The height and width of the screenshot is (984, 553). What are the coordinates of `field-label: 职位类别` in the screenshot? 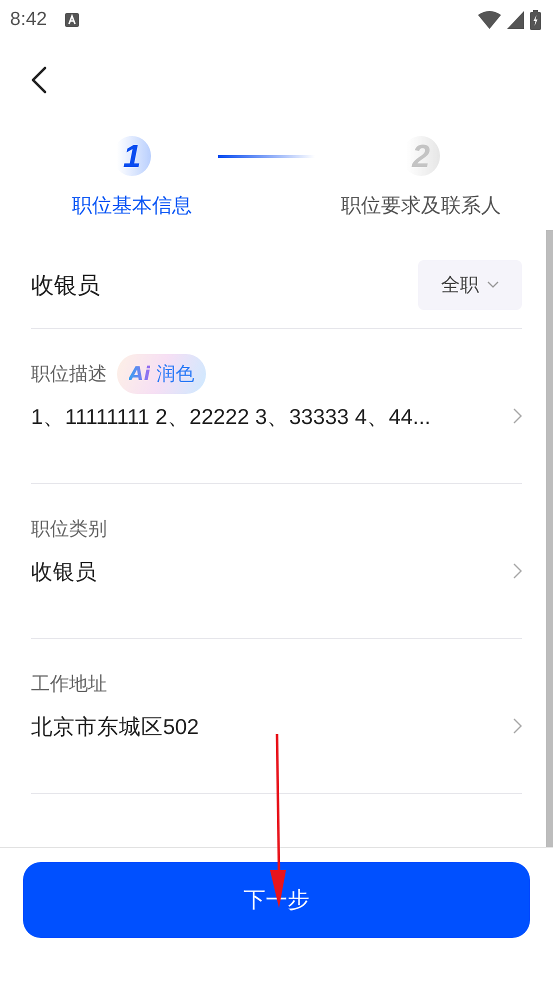 It's located at (69, 529).